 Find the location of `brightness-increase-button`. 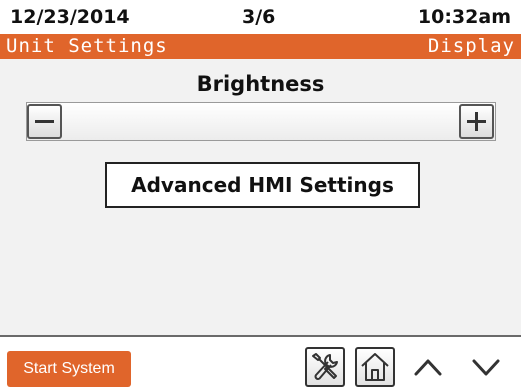

brightness-increase-button is located at coordinates (476, 121).